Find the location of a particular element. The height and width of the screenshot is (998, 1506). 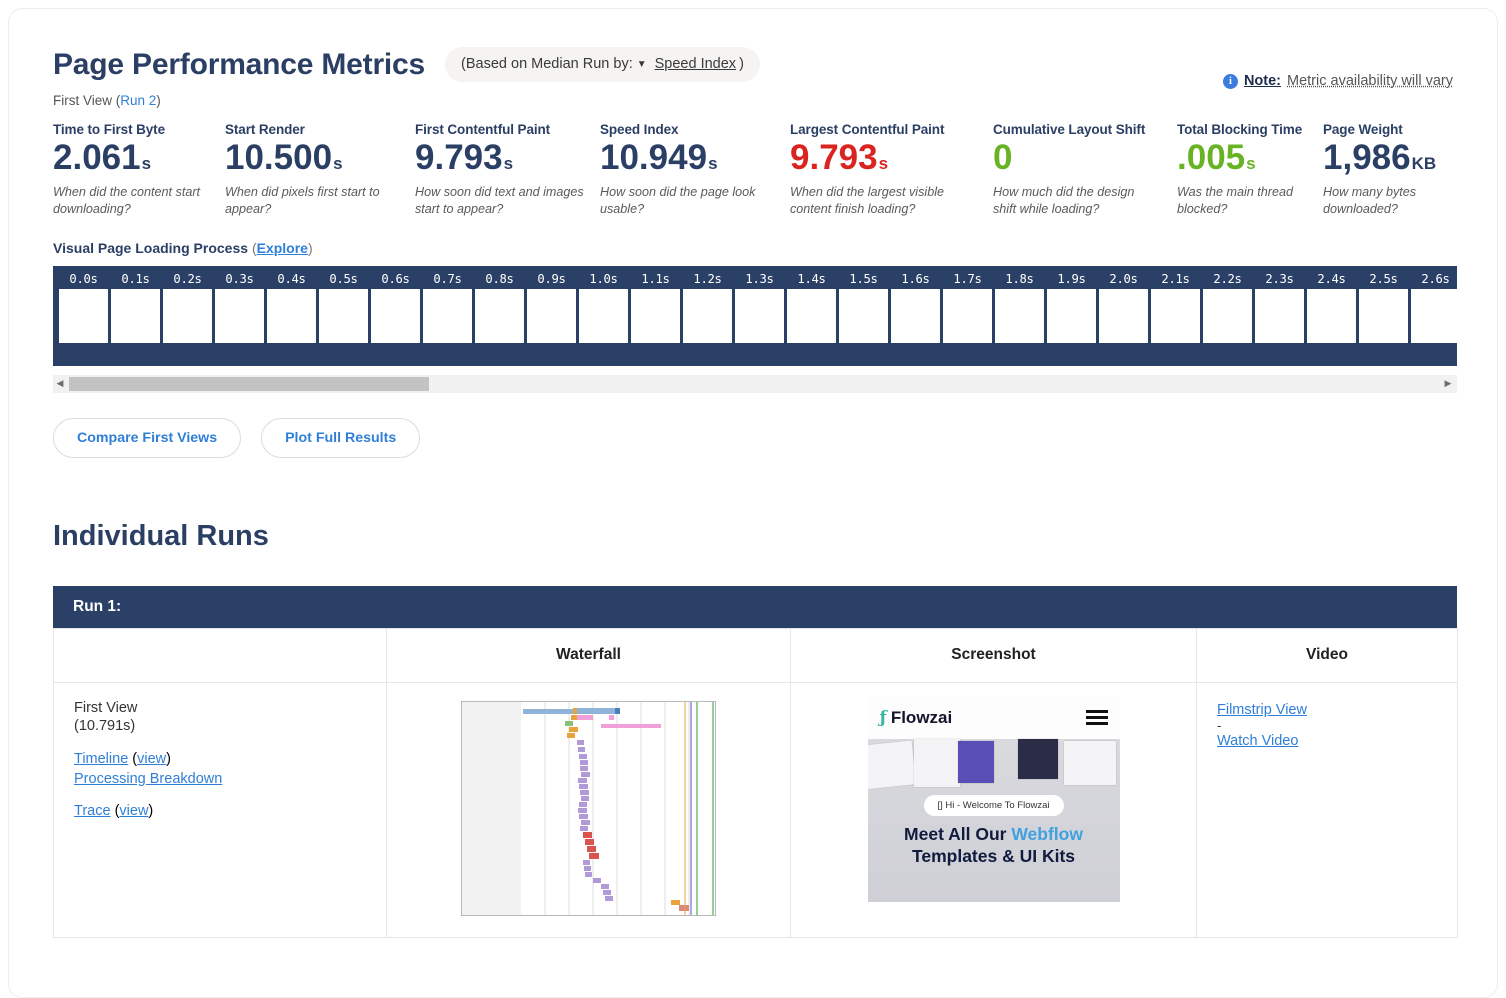

filmstrip-frame: 1.1s is located at coordinates (655, 316).